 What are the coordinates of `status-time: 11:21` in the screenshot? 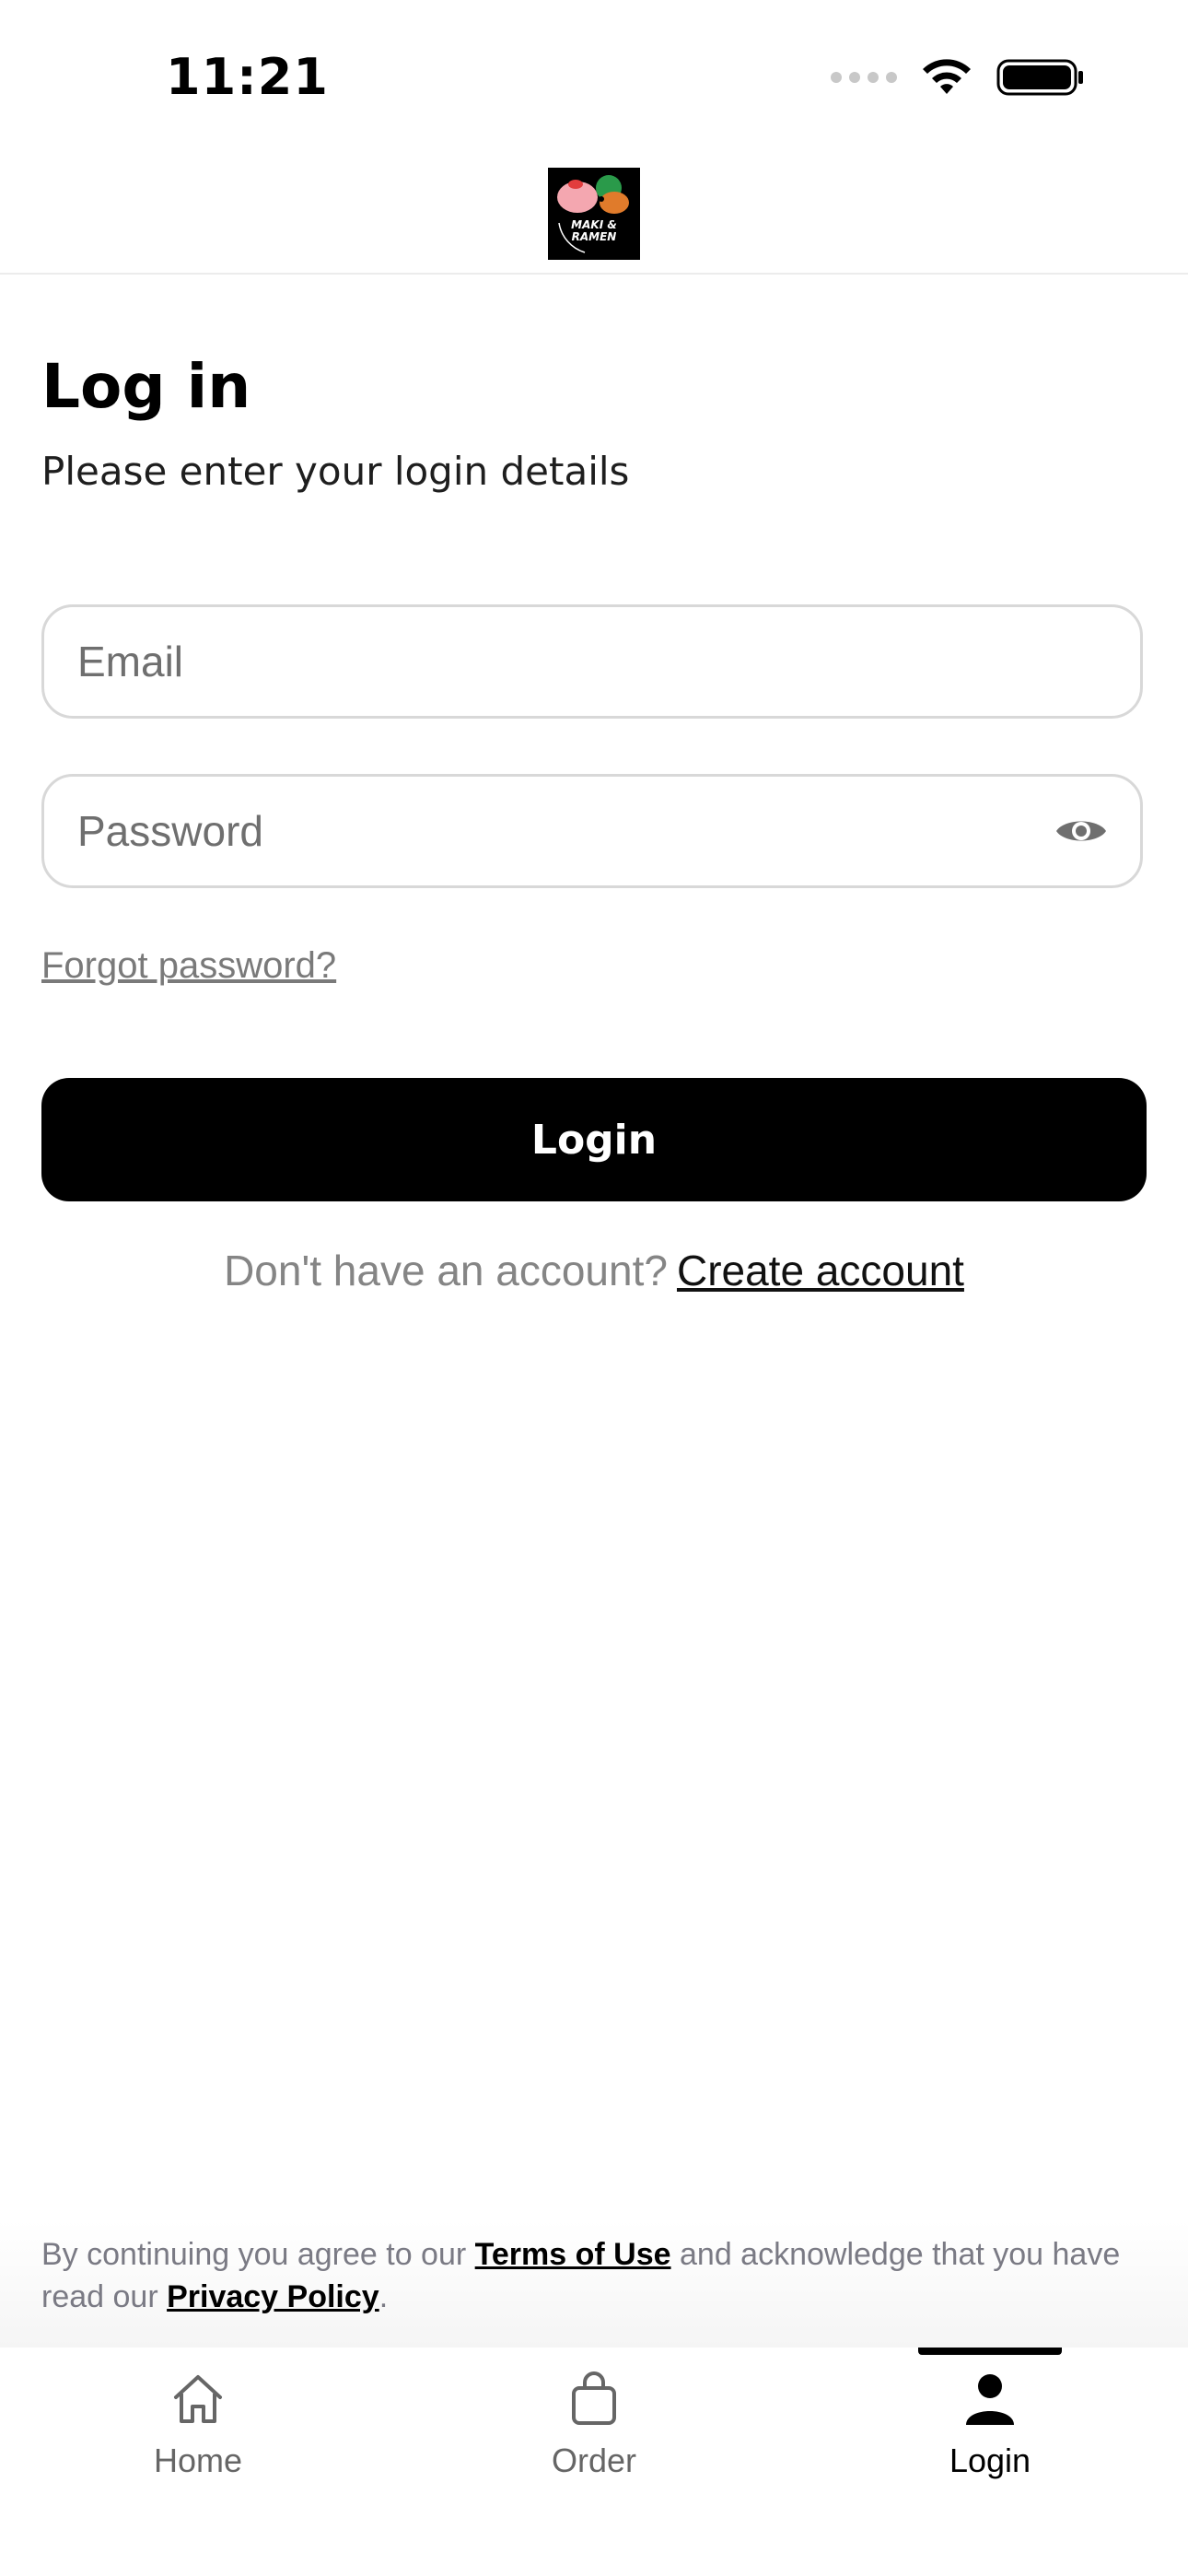 It's located at (247, 77).